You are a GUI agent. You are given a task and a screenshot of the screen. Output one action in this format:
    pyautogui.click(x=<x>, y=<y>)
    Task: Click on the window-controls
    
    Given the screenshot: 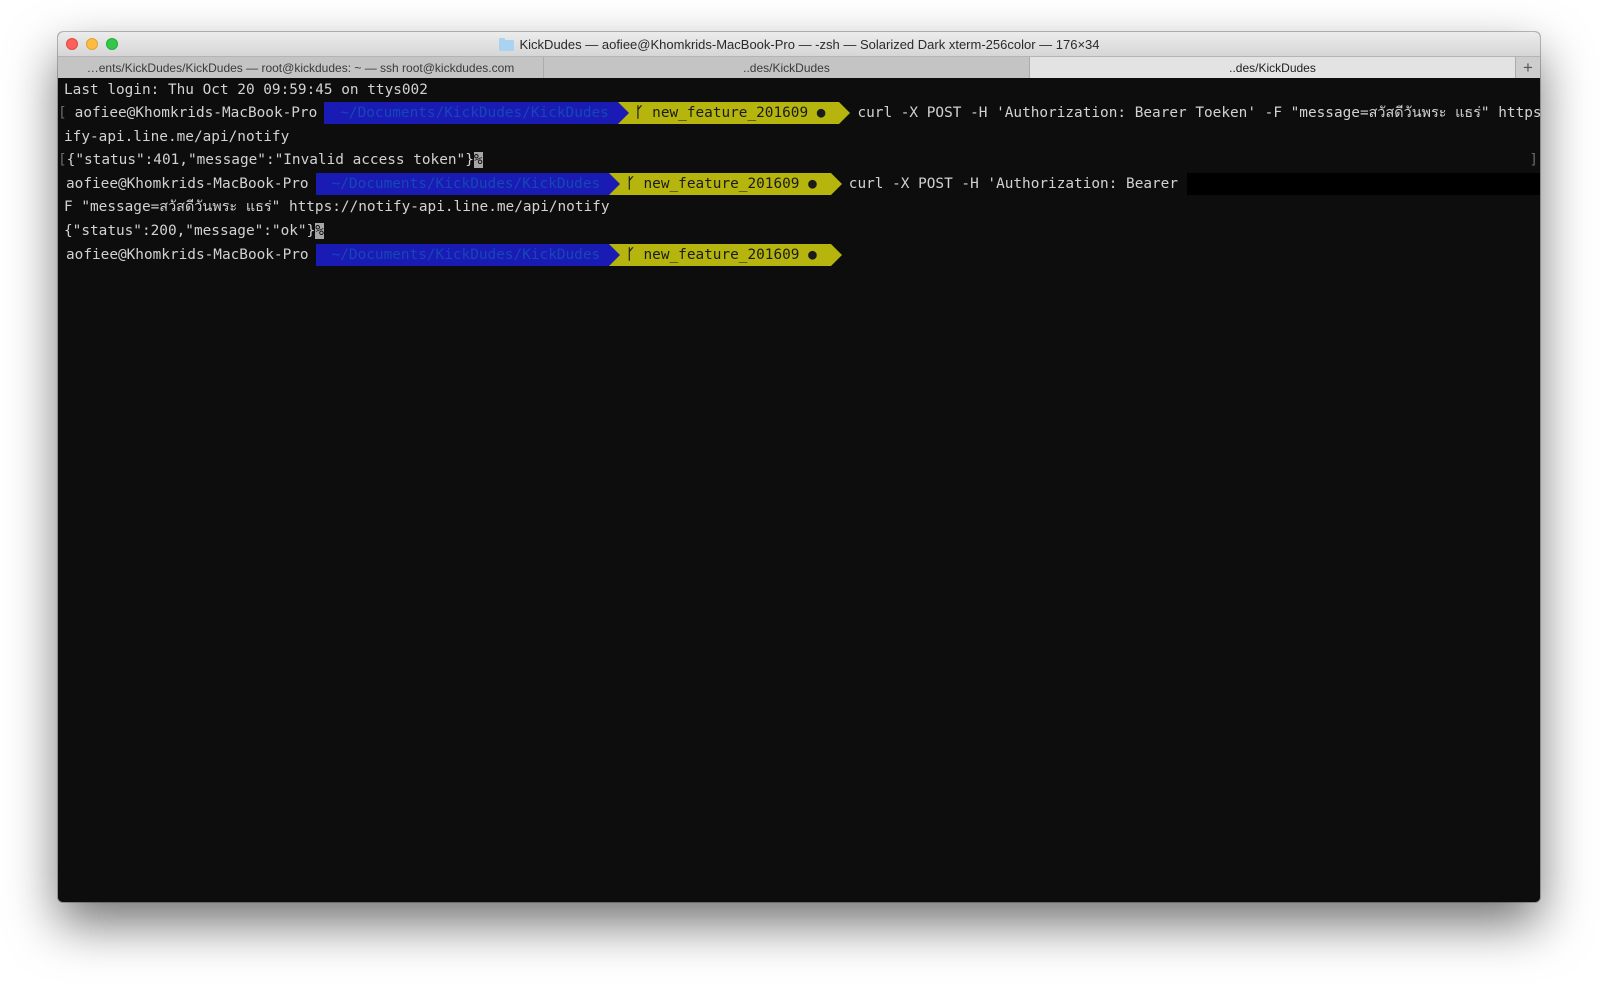 What is the action you would take?
    pyautogui.click(x=92, y=44)
    